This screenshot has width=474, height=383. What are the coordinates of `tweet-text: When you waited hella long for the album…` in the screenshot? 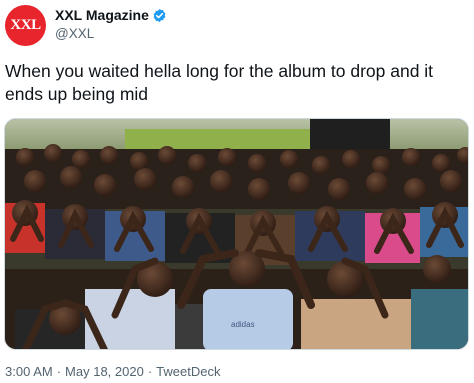 It's located at (219, 82).